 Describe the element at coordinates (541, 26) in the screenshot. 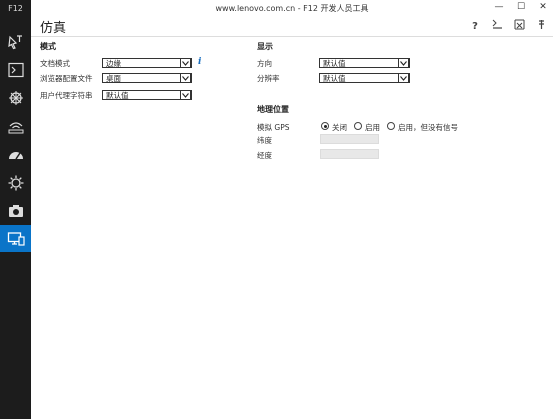

I see `pin-icon` at that location.